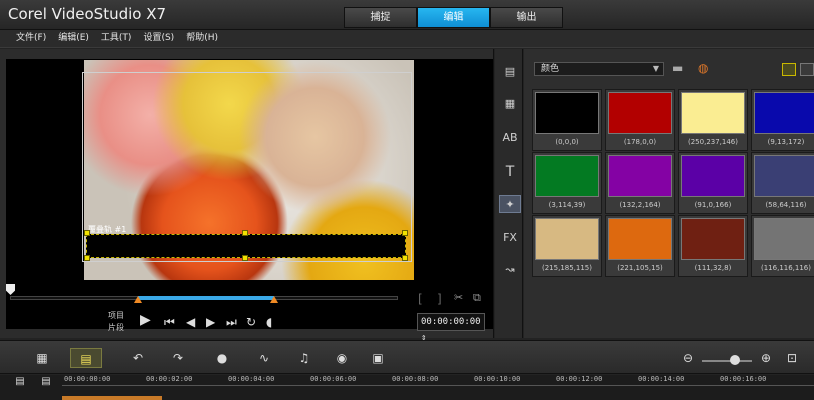 This screenshot has height=400, width=814. Describe the element at coordinates (782, 120) in the screenshot. I see `color-swatch-item: (9,13,172)` at that location.